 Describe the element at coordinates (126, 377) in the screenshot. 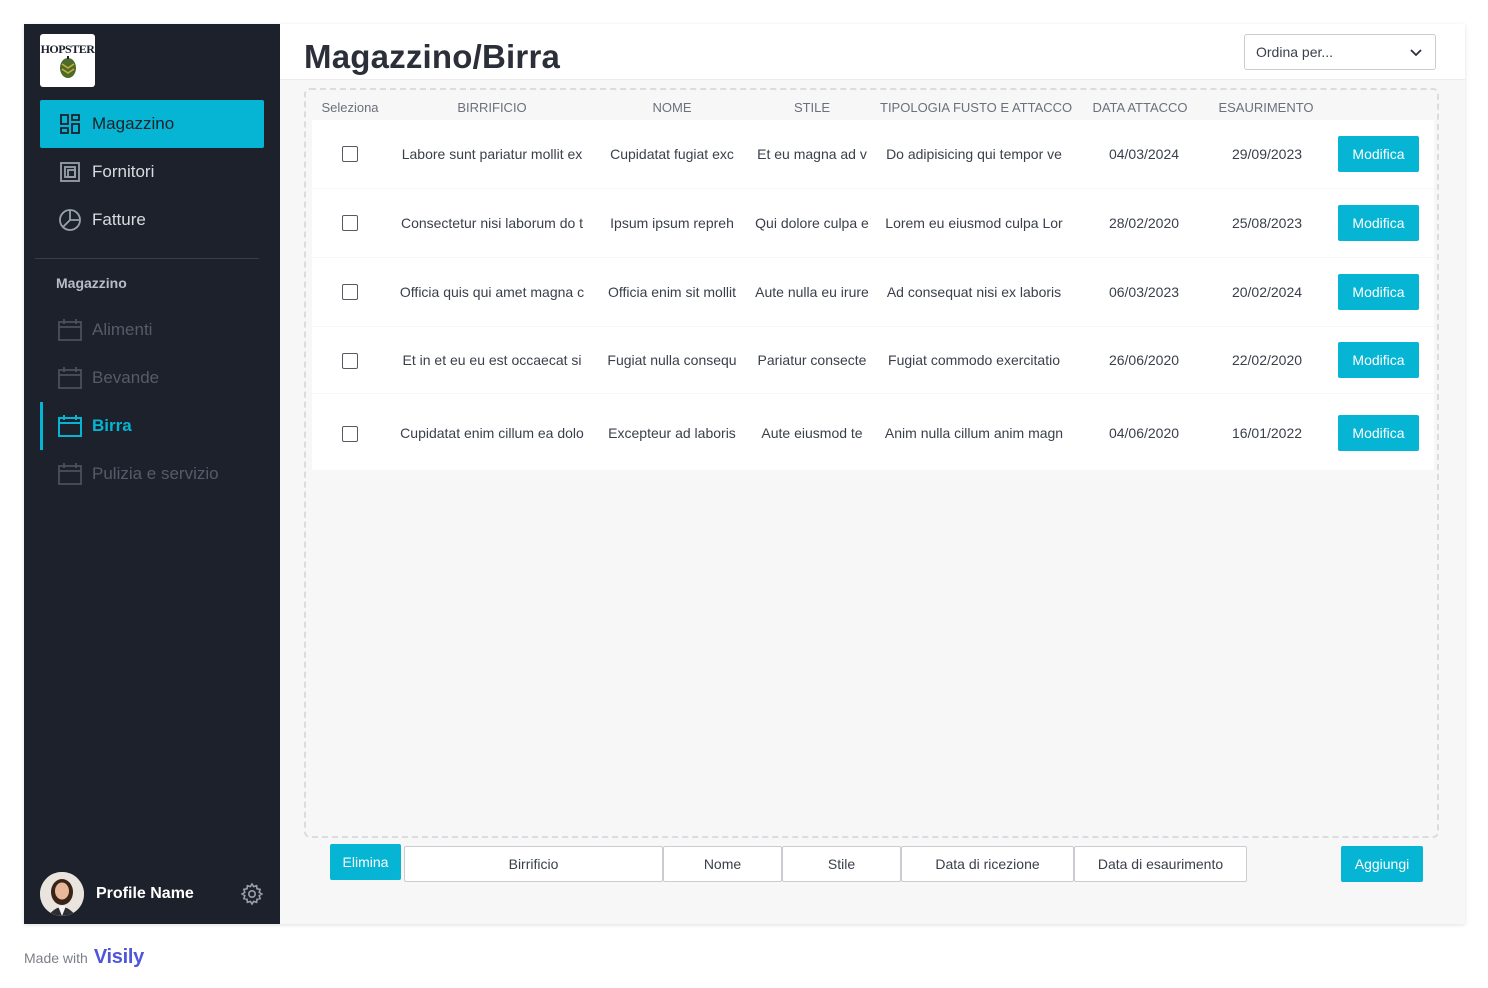

I see `sub-label-bevande: Bevande` at that location.